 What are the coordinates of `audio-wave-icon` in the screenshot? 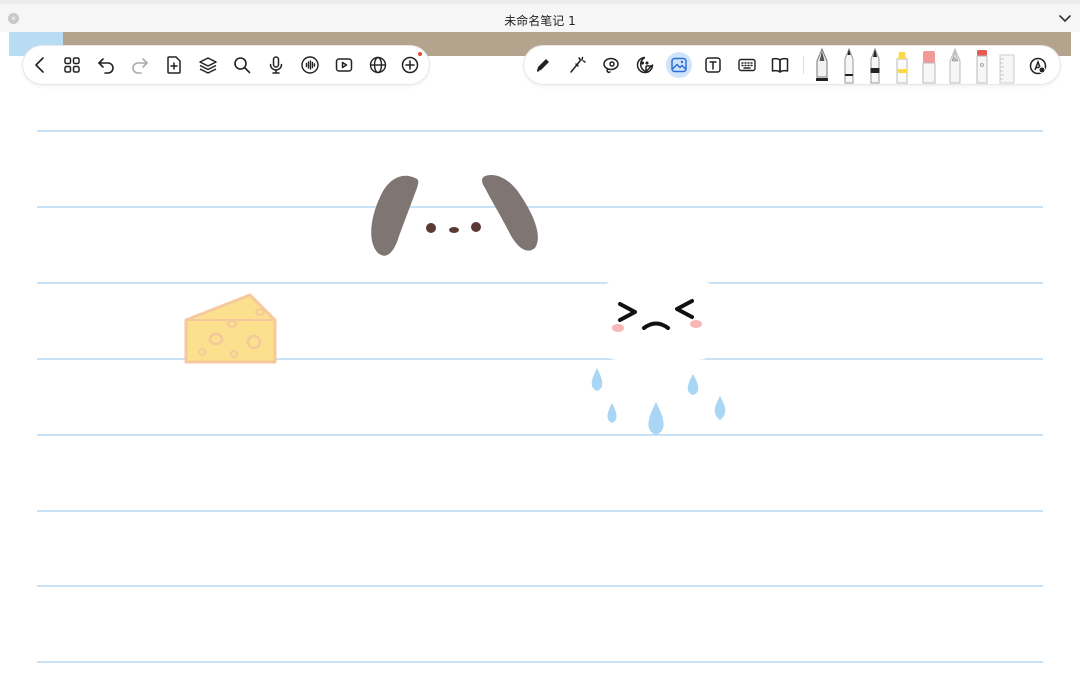 It's located at (310, 65).